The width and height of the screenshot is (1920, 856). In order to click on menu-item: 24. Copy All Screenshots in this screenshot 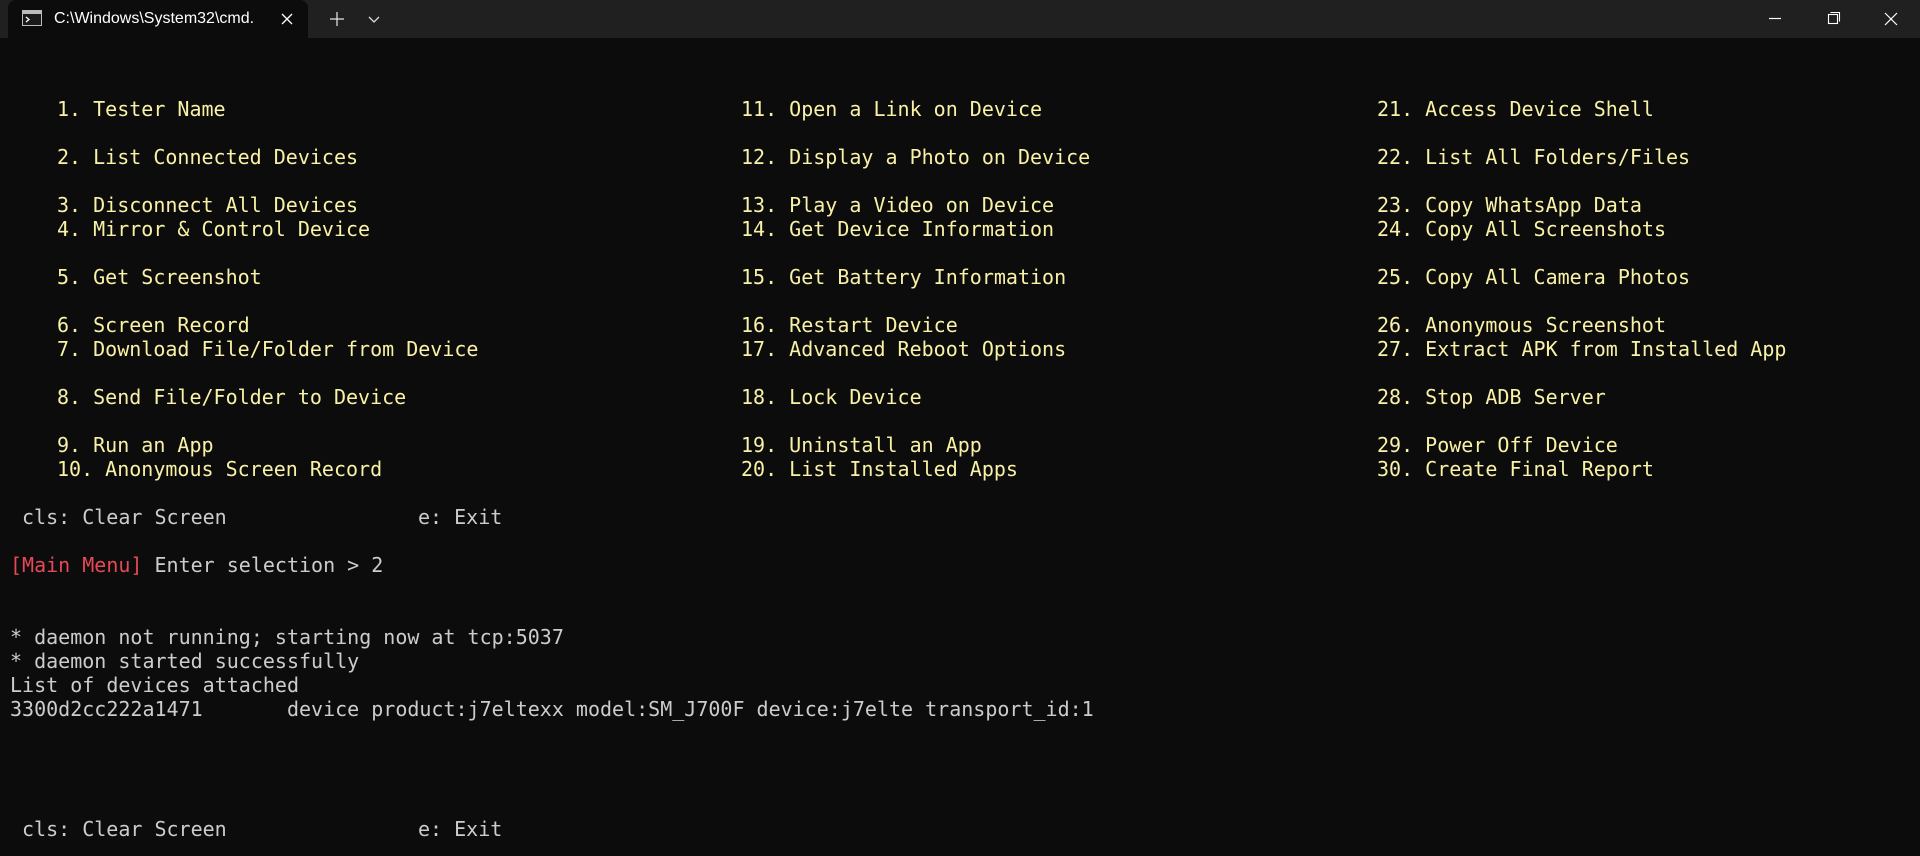, I will do `click(1521, 229)`.